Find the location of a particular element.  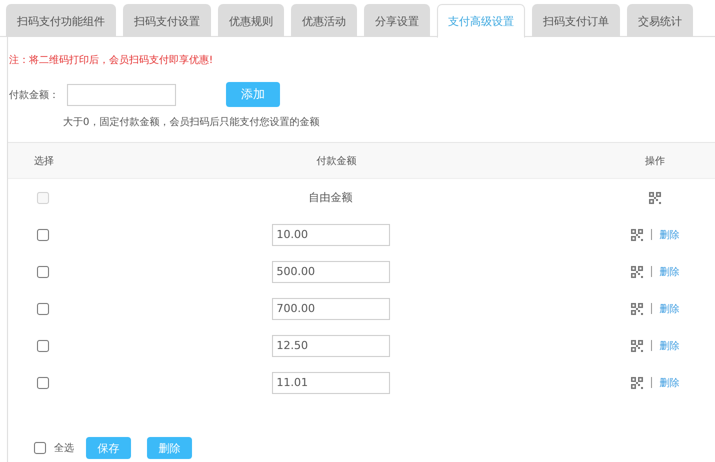

column-header: 付款金额 is located at coordinates (336, 161).